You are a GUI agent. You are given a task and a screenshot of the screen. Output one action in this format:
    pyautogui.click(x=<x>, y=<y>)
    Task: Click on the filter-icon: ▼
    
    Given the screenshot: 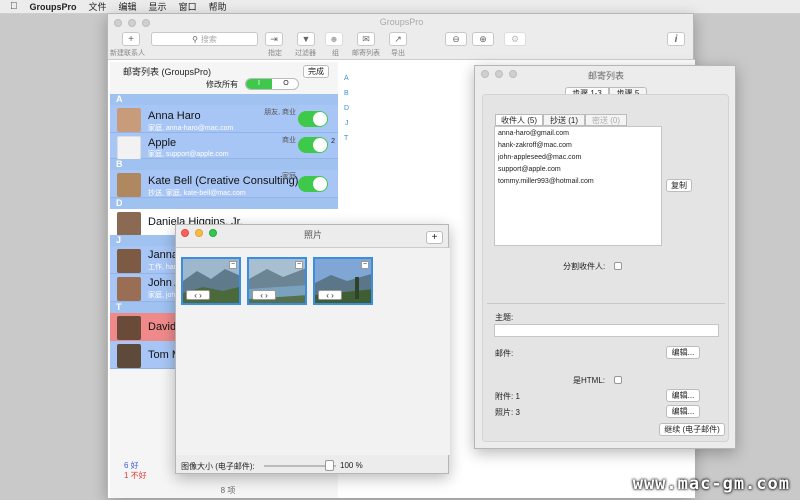 What is the action you would take?
    pyautogui.click(x=306, y=39)
    